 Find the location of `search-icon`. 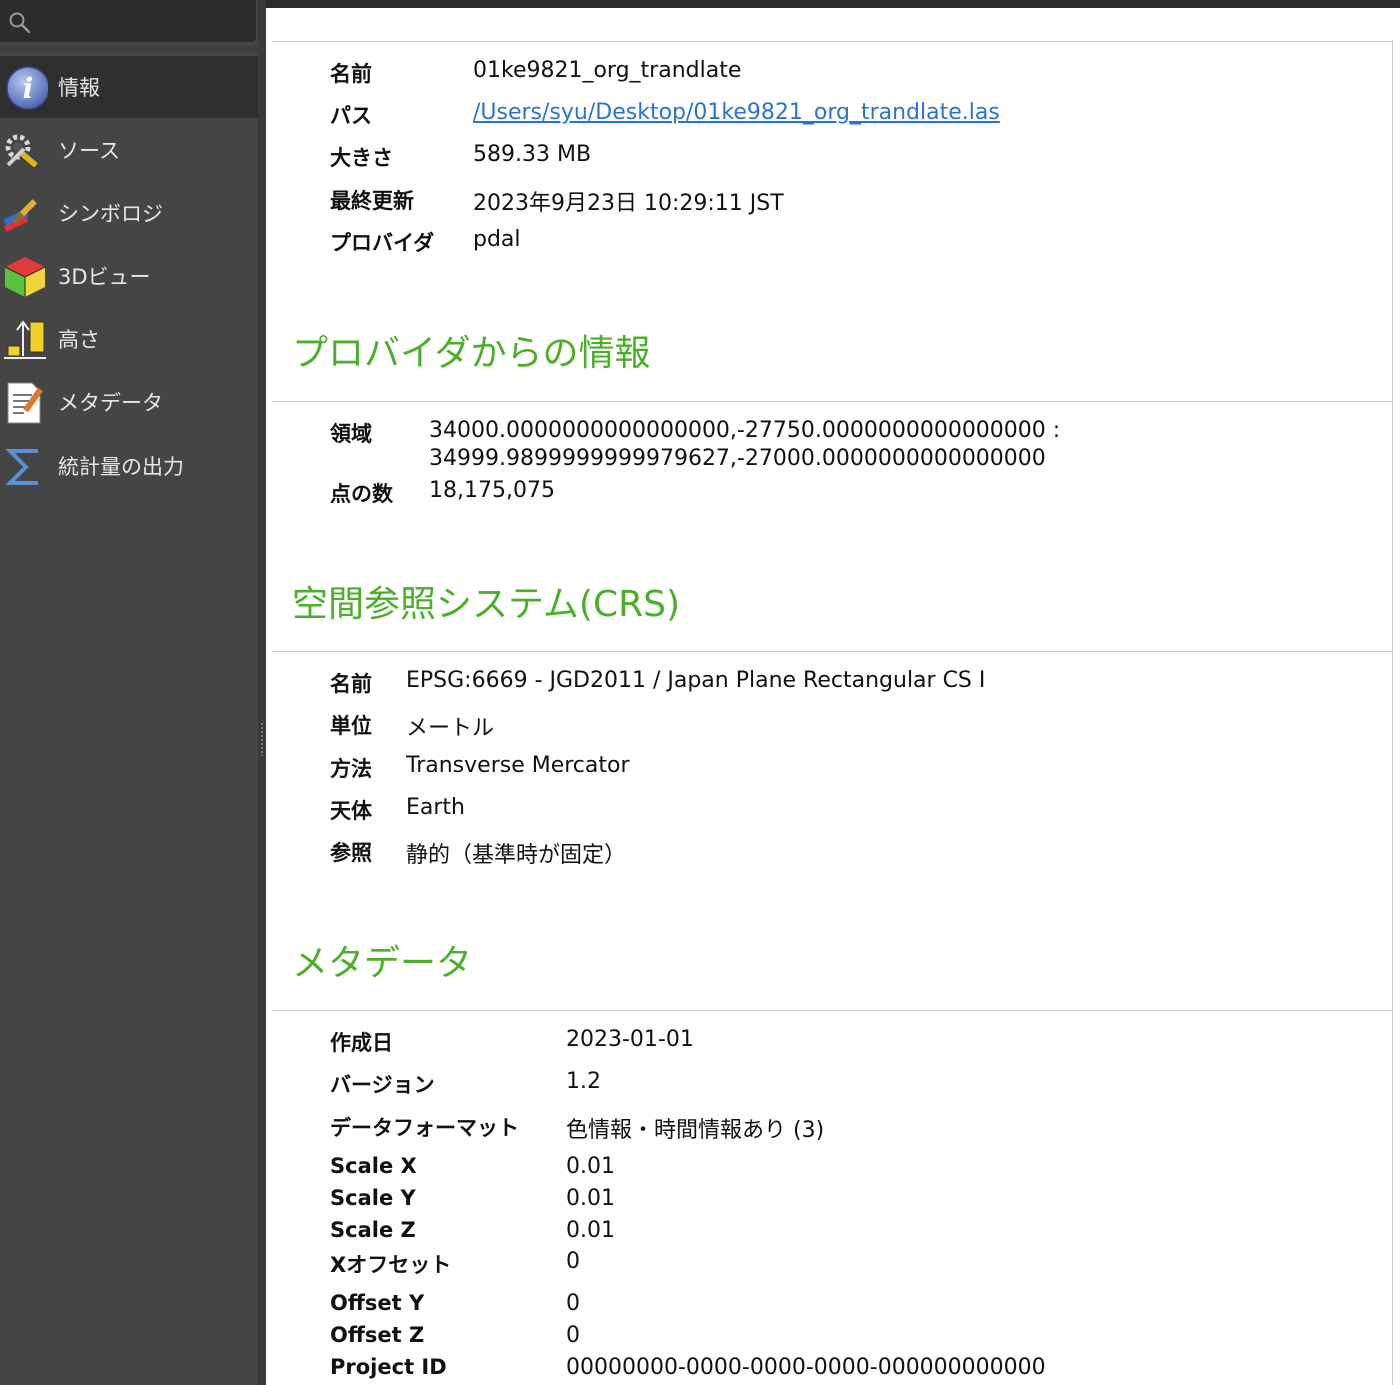

search-icon is located at coordinates (20, 23).